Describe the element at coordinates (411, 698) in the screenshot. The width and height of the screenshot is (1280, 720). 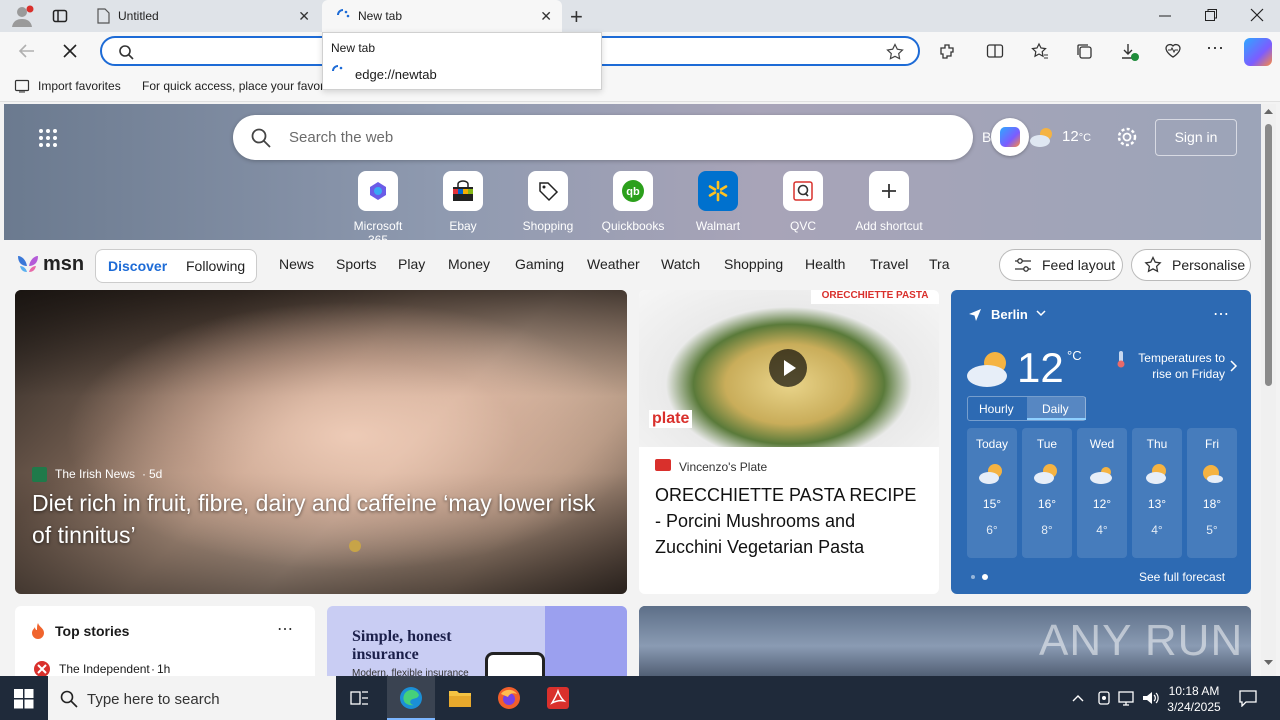
I see `taskbar-edge` at that location.